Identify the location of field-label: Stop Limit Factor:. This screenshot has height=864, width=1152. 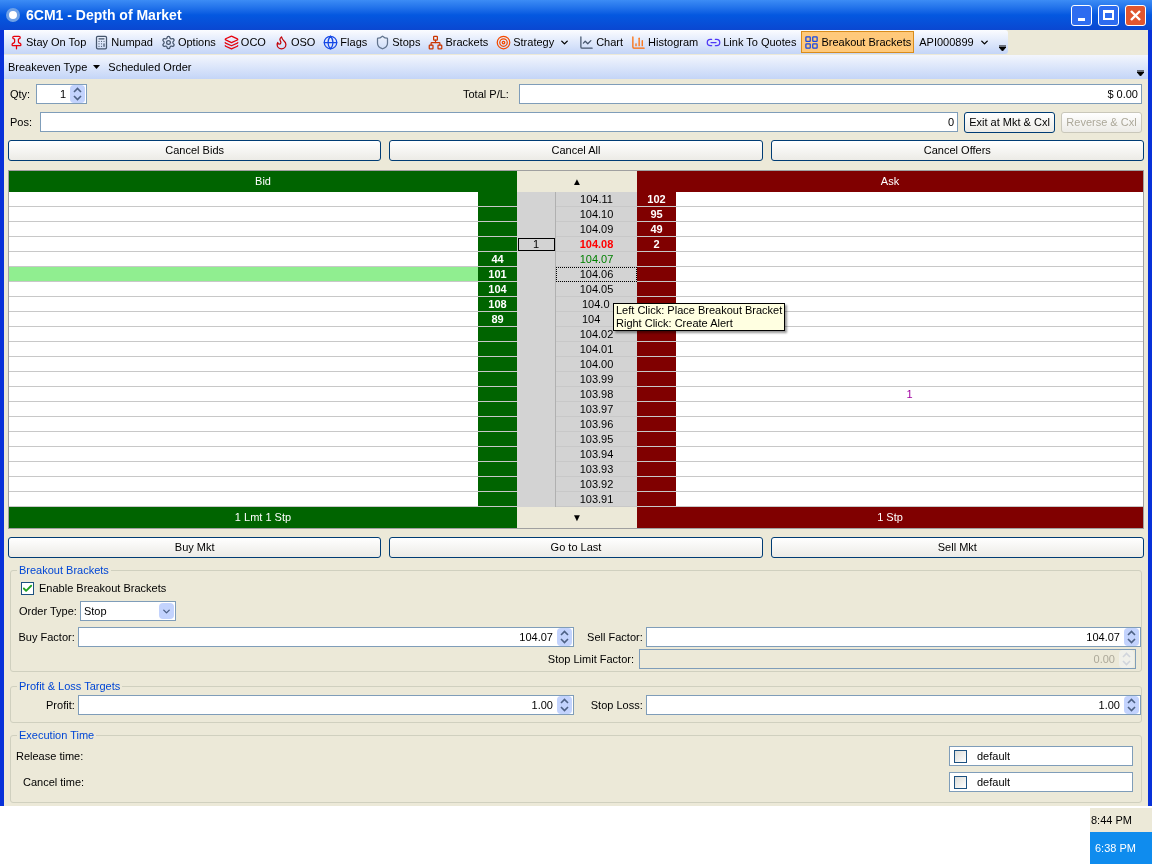
(590, 659).